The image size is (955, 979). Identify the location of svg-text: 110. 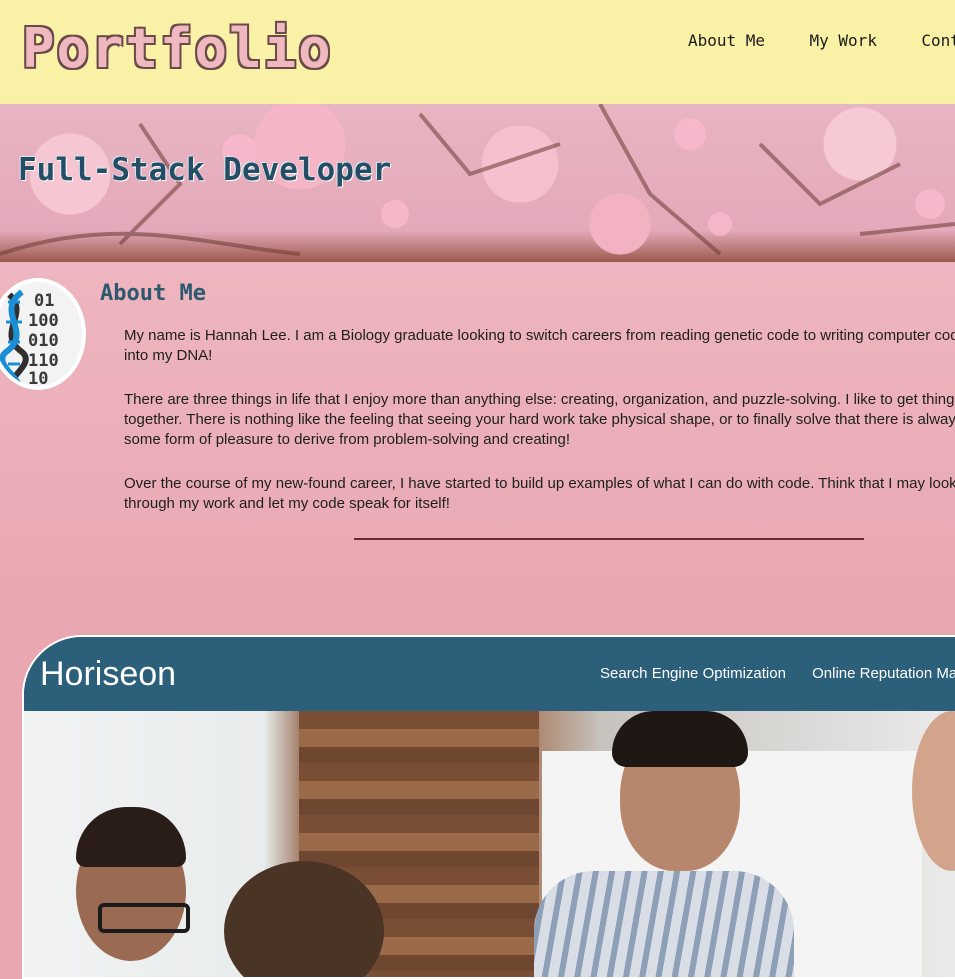
(43, 361).